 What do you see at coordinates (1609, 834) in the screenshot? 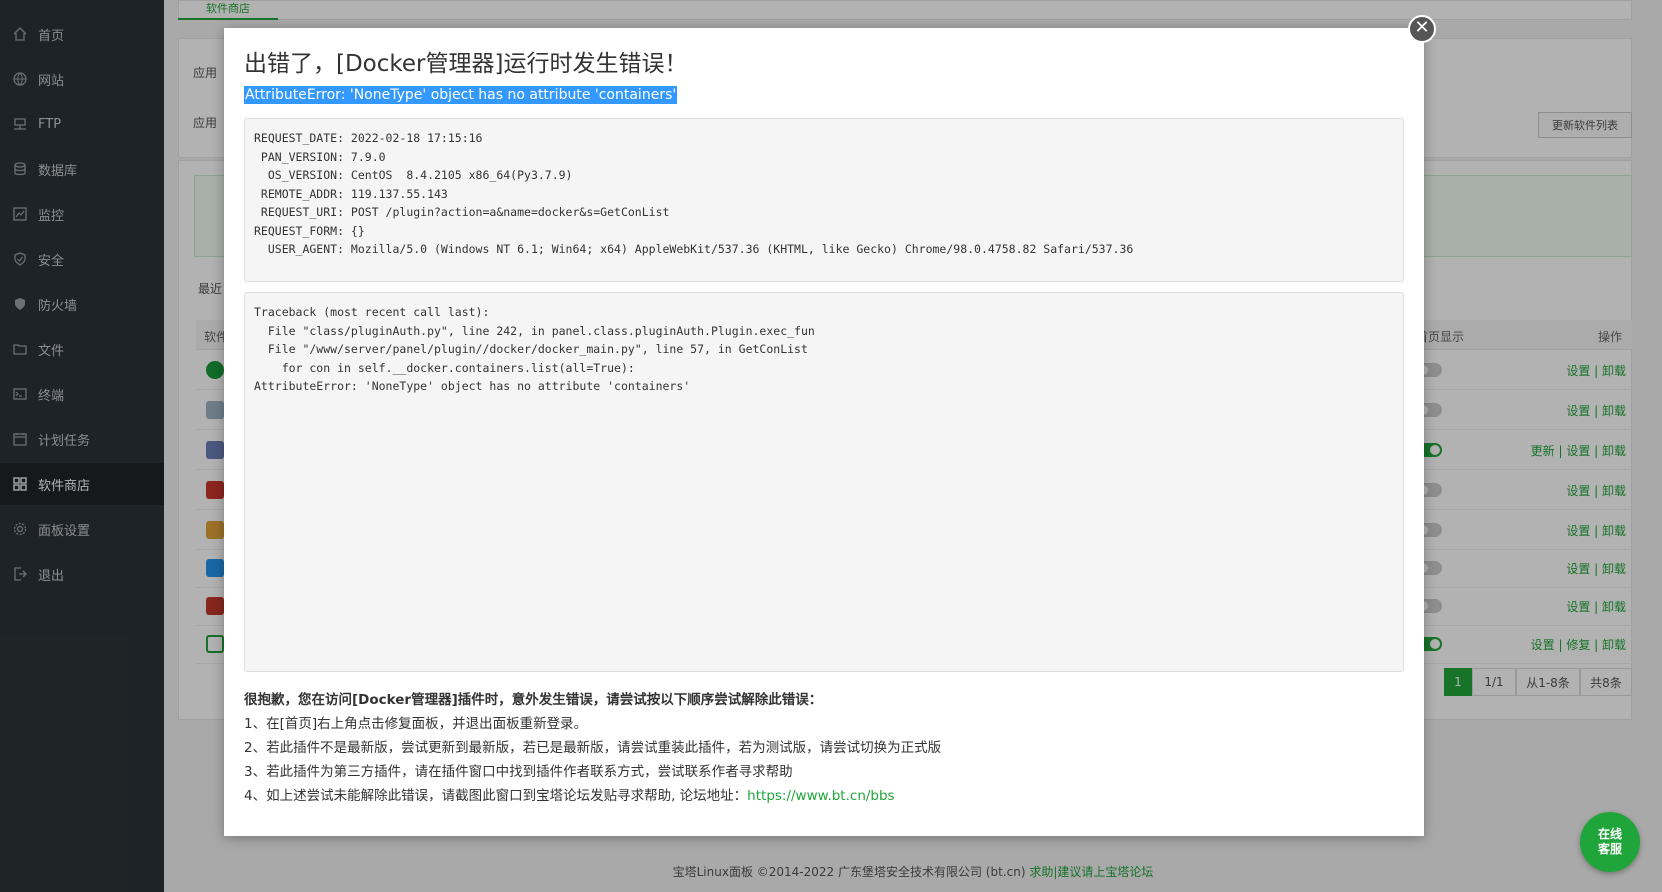
I see `support-label-line1: 在线` at bounding box center [1609, 834].